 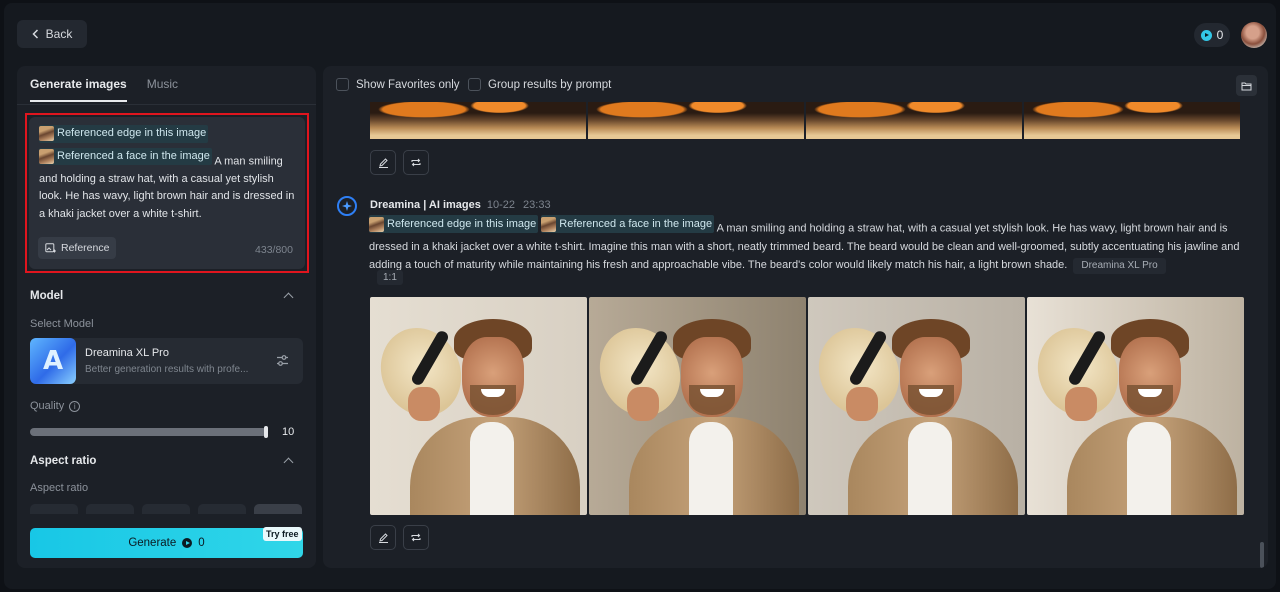 I want to click on image-add-icon, so click(x=50, y=247).